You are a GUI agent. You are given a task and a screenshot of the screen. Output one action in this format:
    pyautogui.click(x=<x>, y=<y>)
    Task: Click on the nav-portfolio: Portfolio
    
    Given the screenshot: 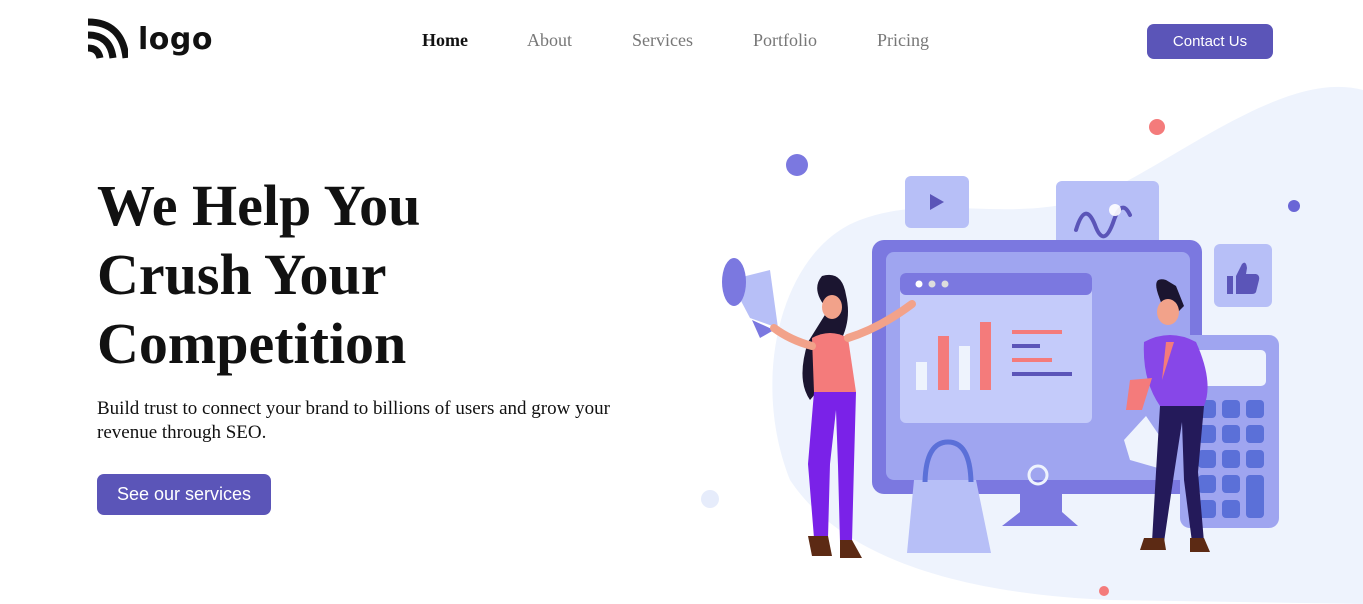 What is the action you would take?
    pyautogui.click(x=785, y=40)
    